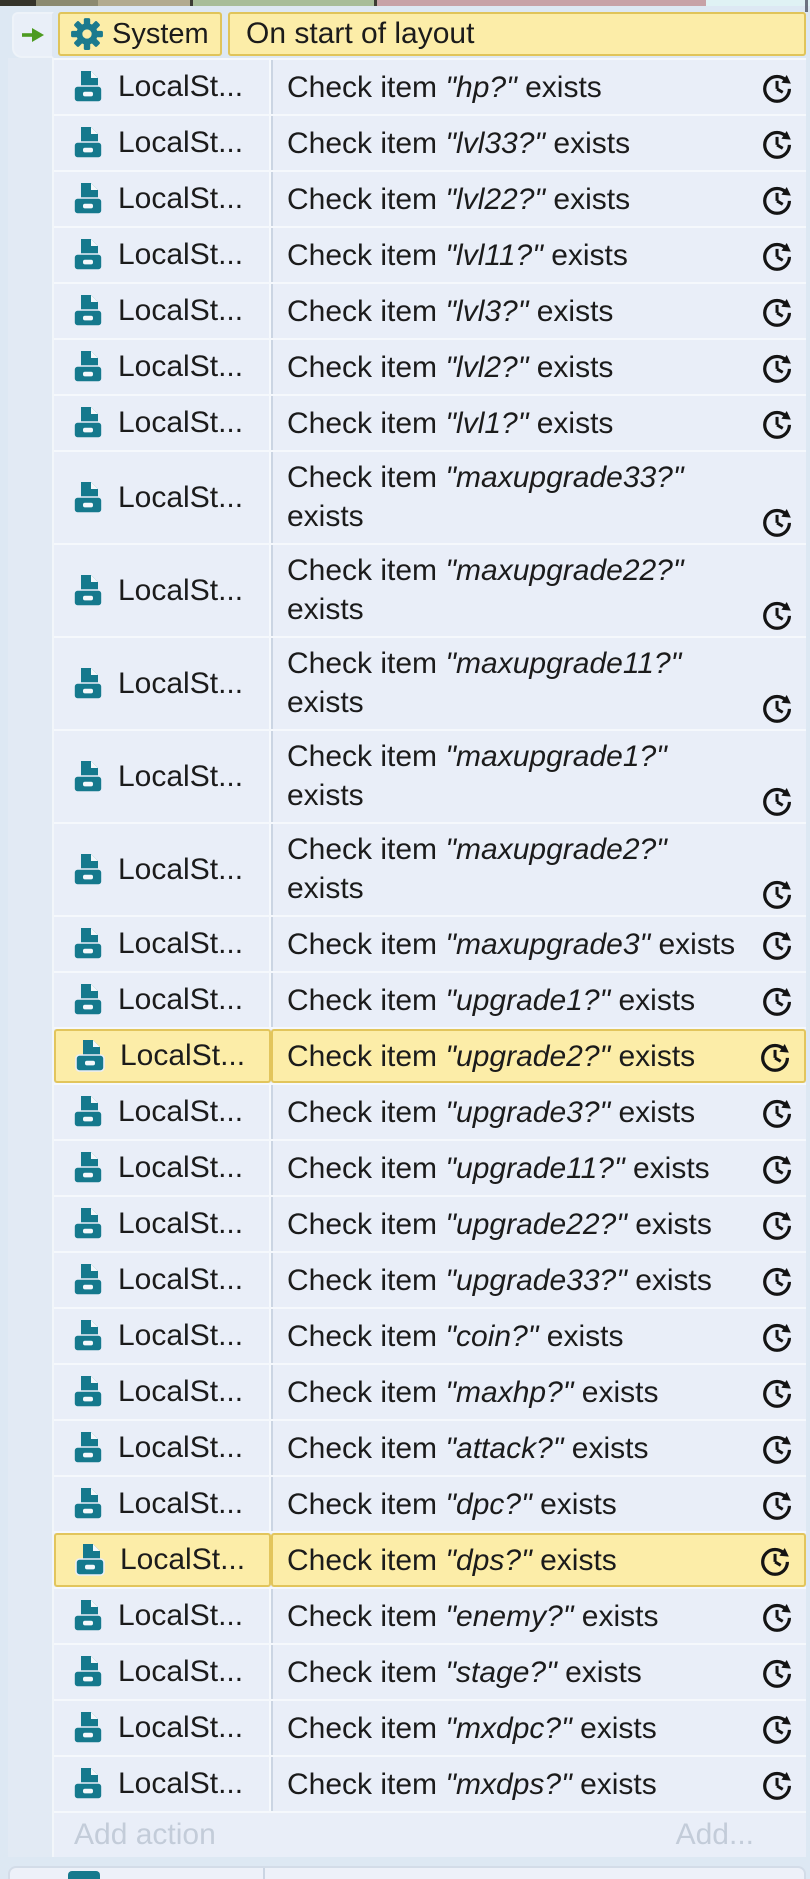 The width and height of the screenshot is (810, 1879). Describe the element at coordinates (517, 34) in the screenshot. I see `event-condition-cell: On start of layout` at that location.